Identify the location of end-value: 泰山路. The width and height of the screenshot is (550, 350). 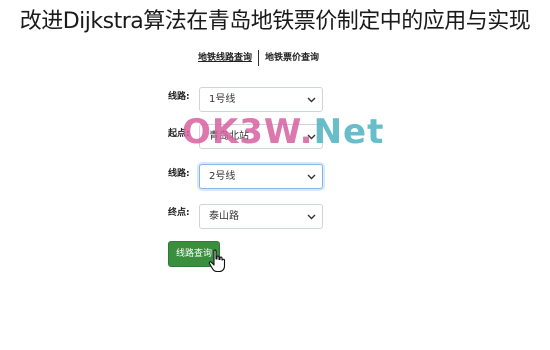
(224, 216).